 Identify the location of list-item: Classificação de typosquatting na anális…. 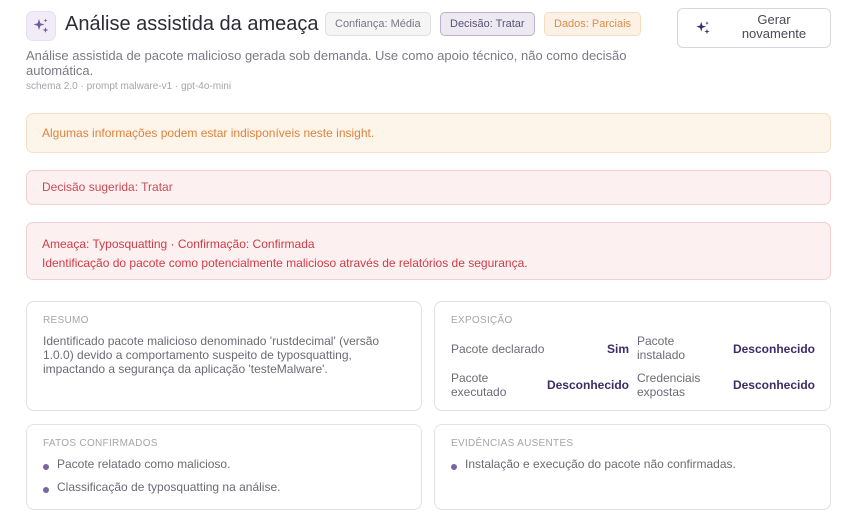
(161, 487).